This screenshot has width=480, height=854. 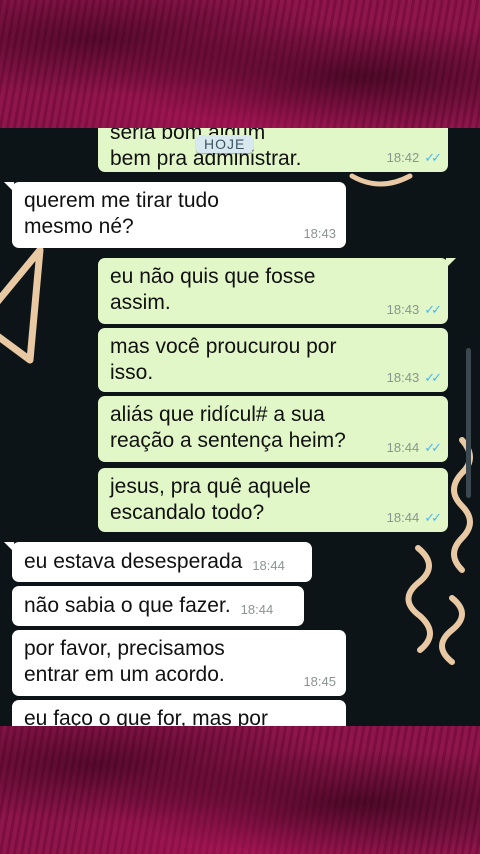 What do you see at coordinates (133, 561) in the screenshot?
I see `message-text: eu estava desesperada` at bounding box center [133, 561].